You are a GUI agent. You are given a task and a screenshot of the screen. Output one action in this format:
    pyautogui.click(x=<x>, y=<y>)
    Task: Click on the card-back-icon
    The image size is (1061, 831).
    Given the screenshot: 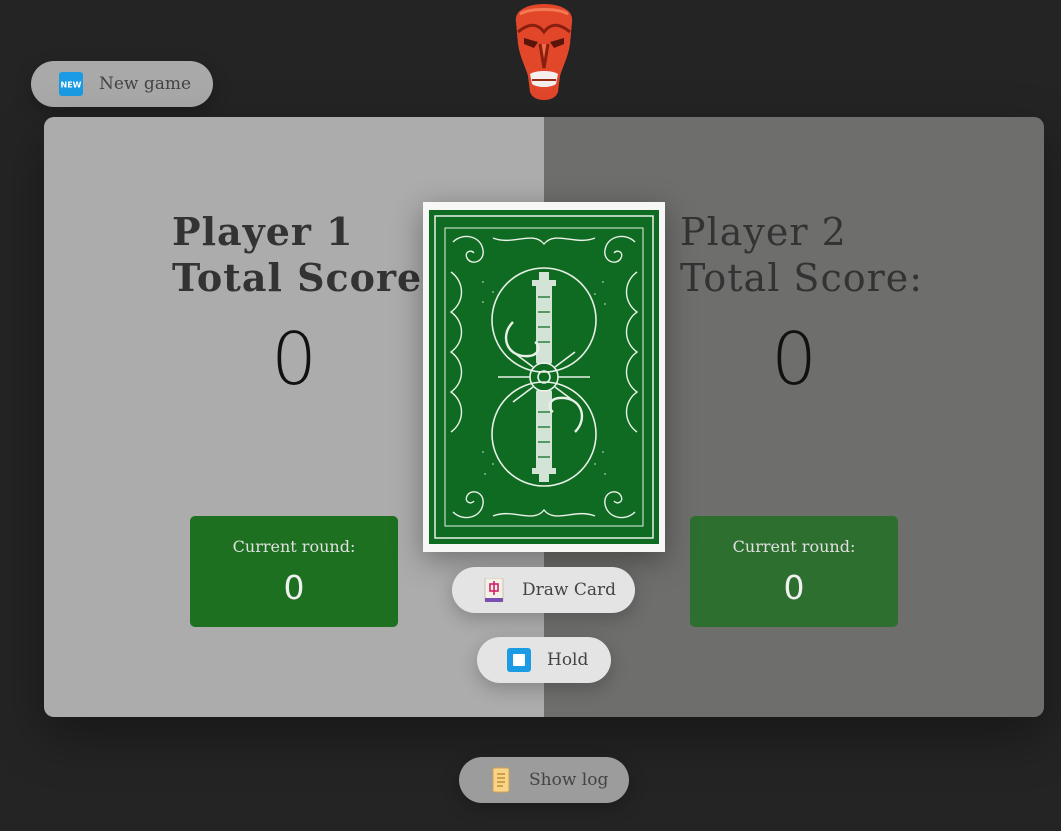 What is the action you would take?
    pyautogui.click(x=544, y=377)
    